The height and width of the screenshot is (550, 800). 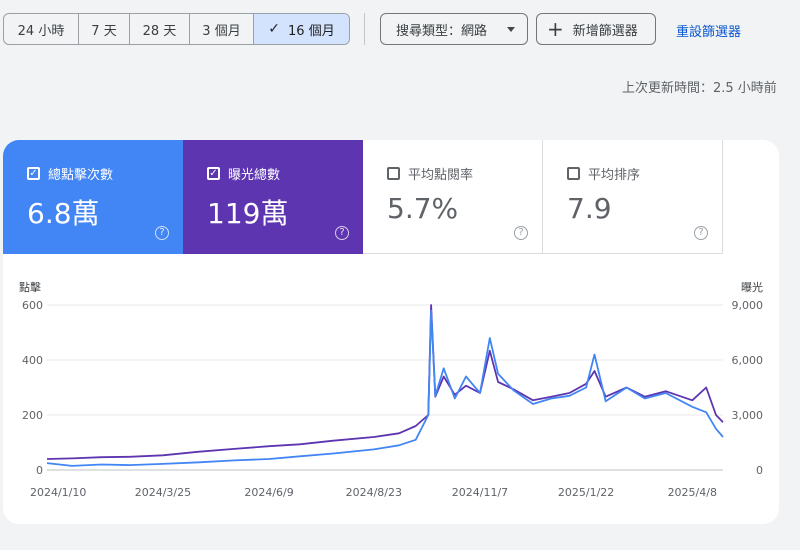 What do you see at coordinates (708, 30) in the screenshot?
I see `reset-filters-link: 重設篩選器` at bounding box center [708, 30].